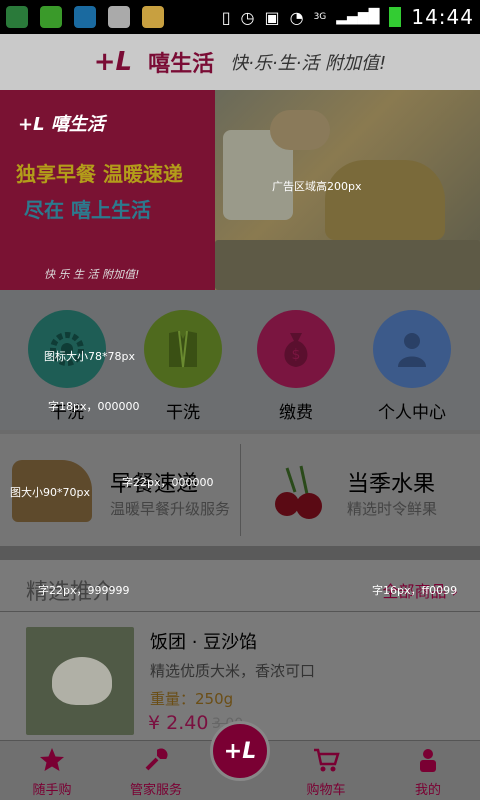 The width and height of the screenshot is (480, 800). I want to click on more-font-note: 字16px，ff0099, so click(415, 590).